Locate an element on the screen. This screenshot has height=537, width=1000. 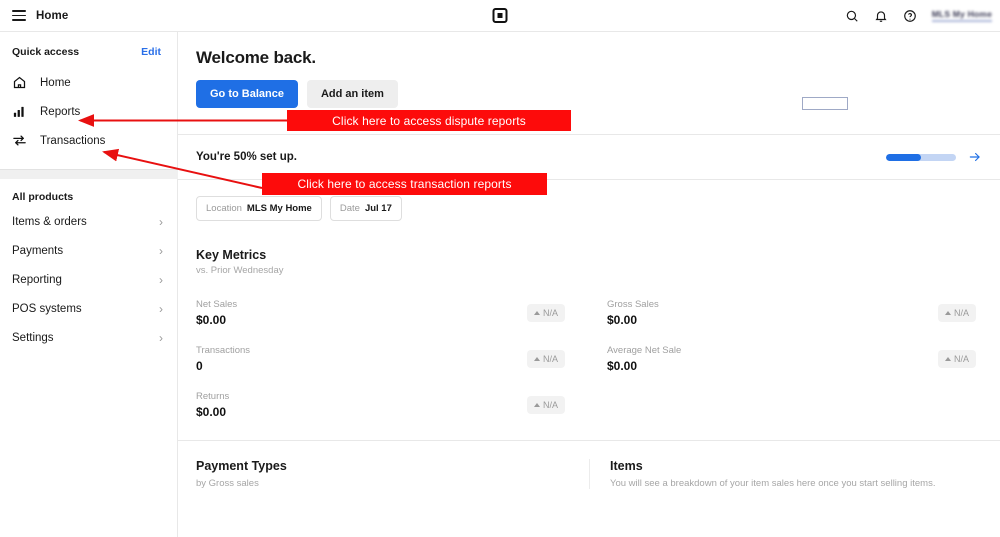
filter-chip-value: Jul 17 is located at coordinates (378, 208).